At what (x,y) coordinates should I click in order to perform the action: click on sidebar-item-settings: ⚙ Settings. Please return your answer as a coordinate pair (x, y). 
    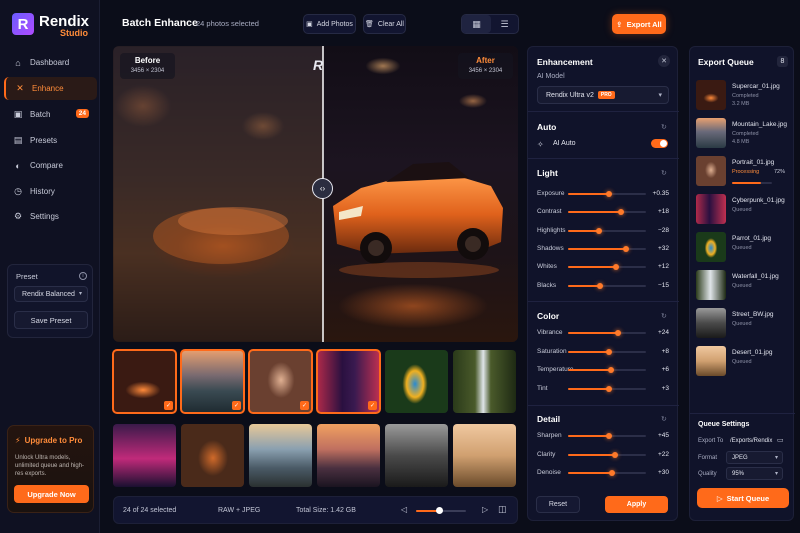
    Looking at the image, I should click on (50, 216).